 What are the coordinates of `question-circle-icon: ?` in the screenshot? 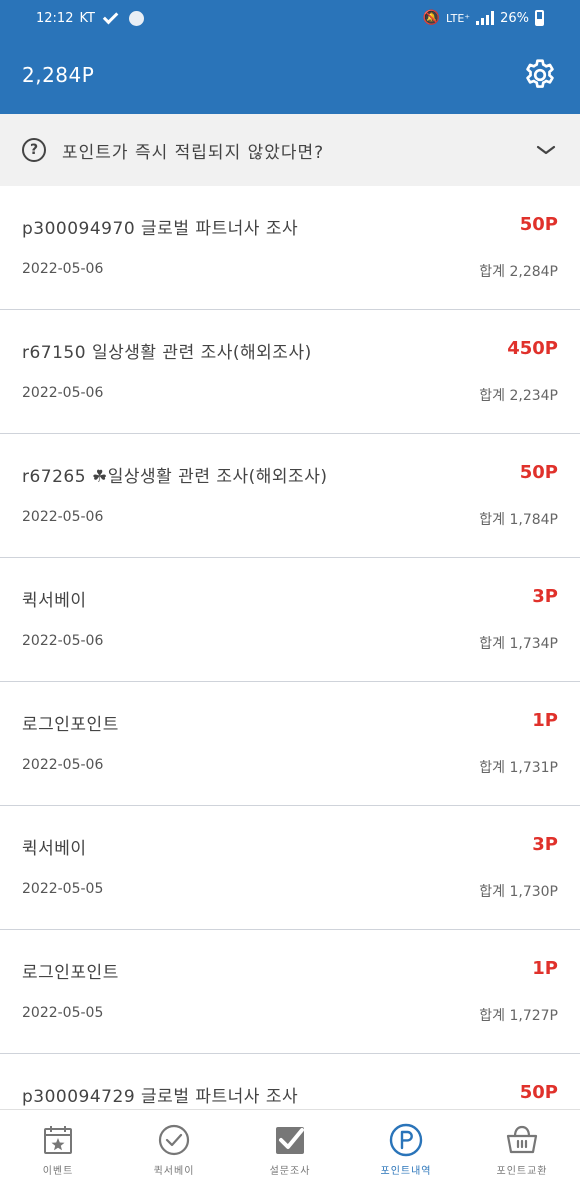 It's located at (34, 150).